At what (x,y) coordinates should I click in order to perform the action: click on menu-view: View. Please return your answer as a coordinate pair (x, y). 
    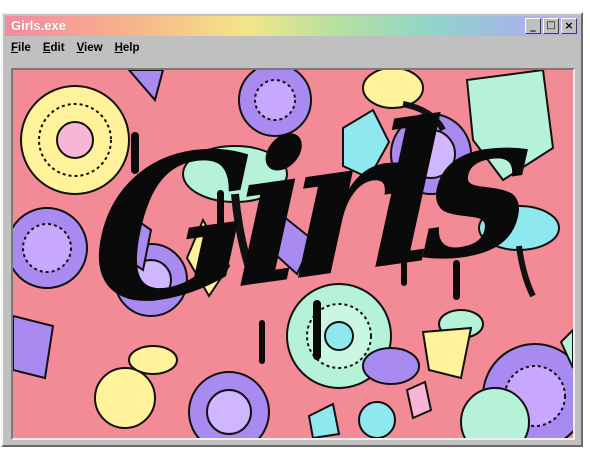
    Looking at the image, I should click on (90, 51).